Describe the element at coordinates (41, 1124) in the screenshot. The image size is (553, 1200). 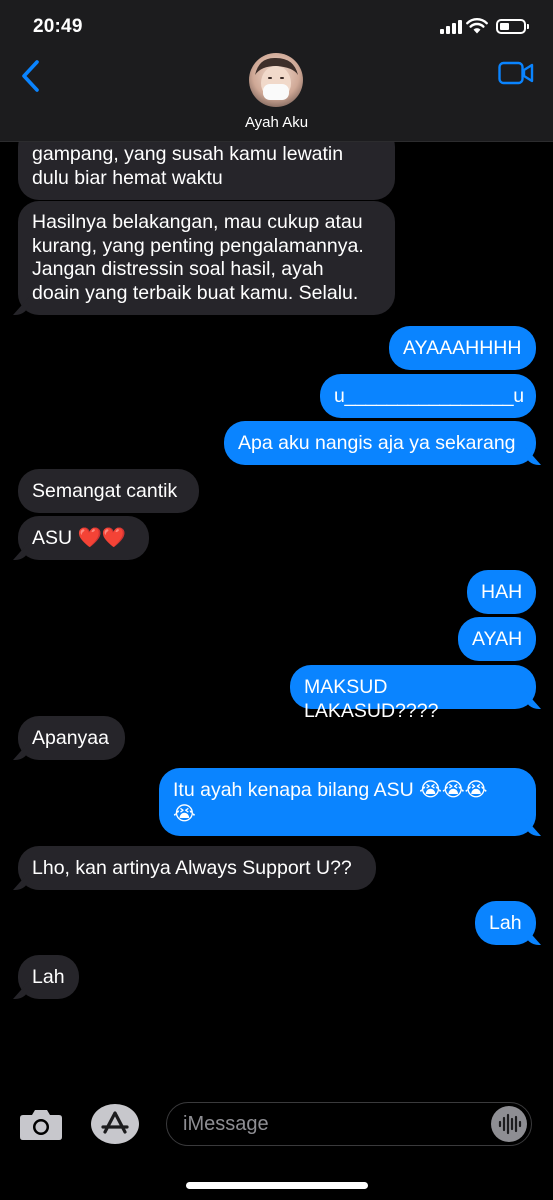
I see `camera-icon` at that location.